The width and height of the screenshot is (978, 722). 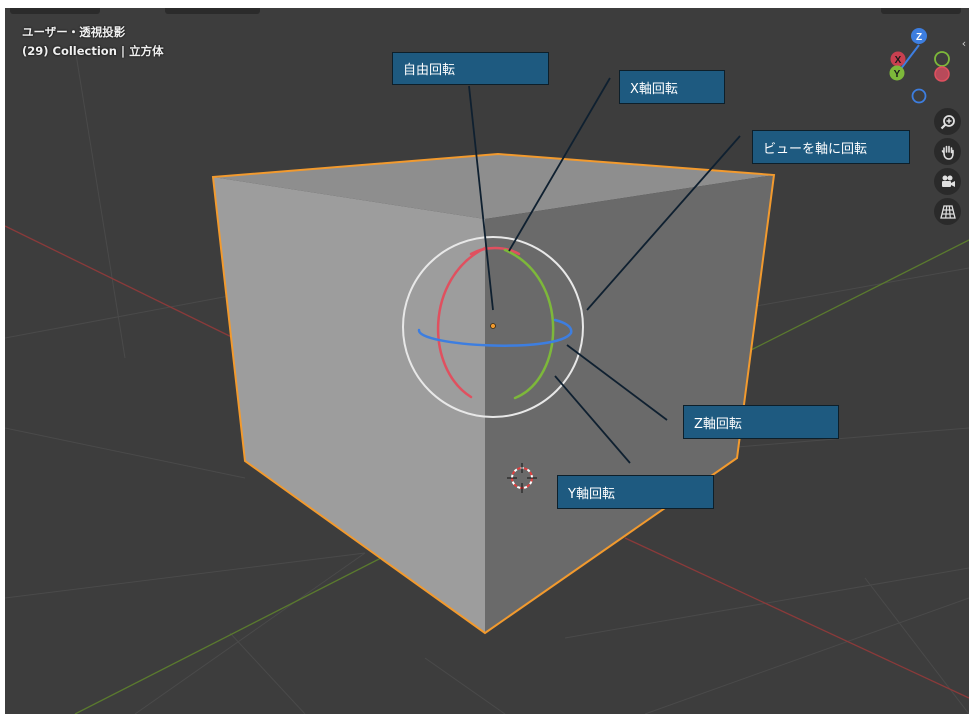 I want to click on gizmo-x-label: X, so click(x=898, y=60).